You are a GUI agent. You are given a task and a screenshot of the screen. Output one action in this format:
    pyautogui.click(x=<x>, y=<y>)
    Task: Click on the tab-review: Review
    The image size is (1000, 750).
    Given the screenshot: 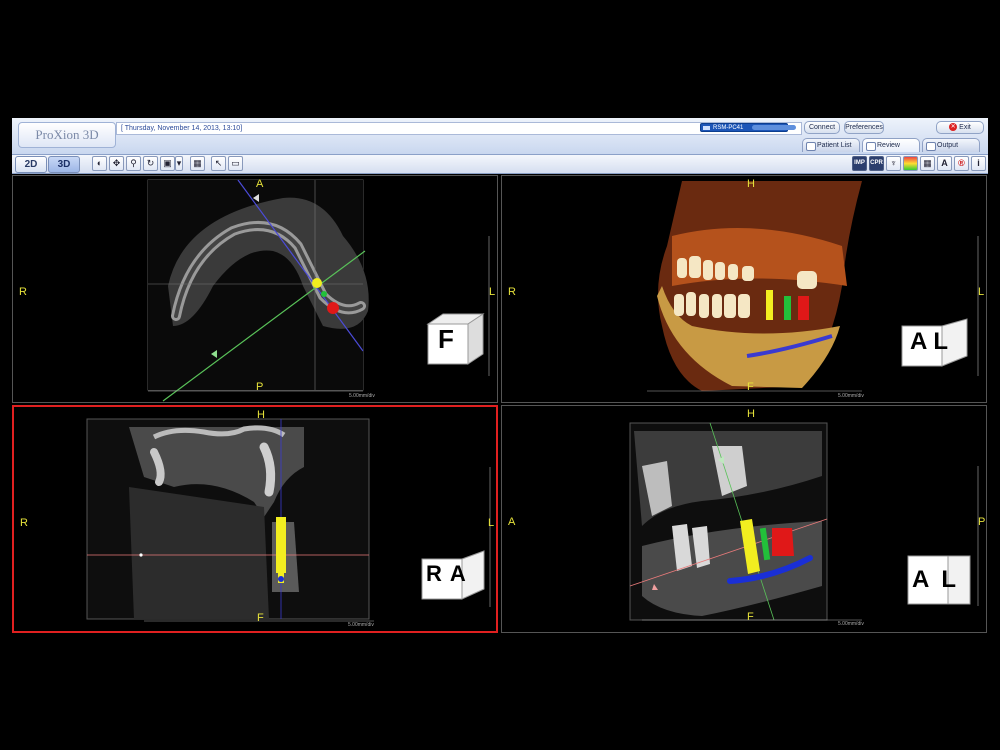 What is the action you would take?
    pyautogui.click(x=891, y=145)
    